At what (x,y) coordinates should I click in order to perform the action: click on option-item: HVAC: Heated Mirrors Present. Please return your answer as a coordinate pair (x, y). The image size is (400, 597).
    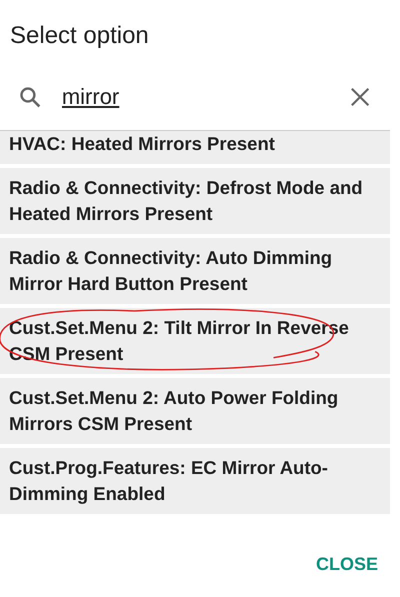
    Looking at the image, I should click on (195, 147).